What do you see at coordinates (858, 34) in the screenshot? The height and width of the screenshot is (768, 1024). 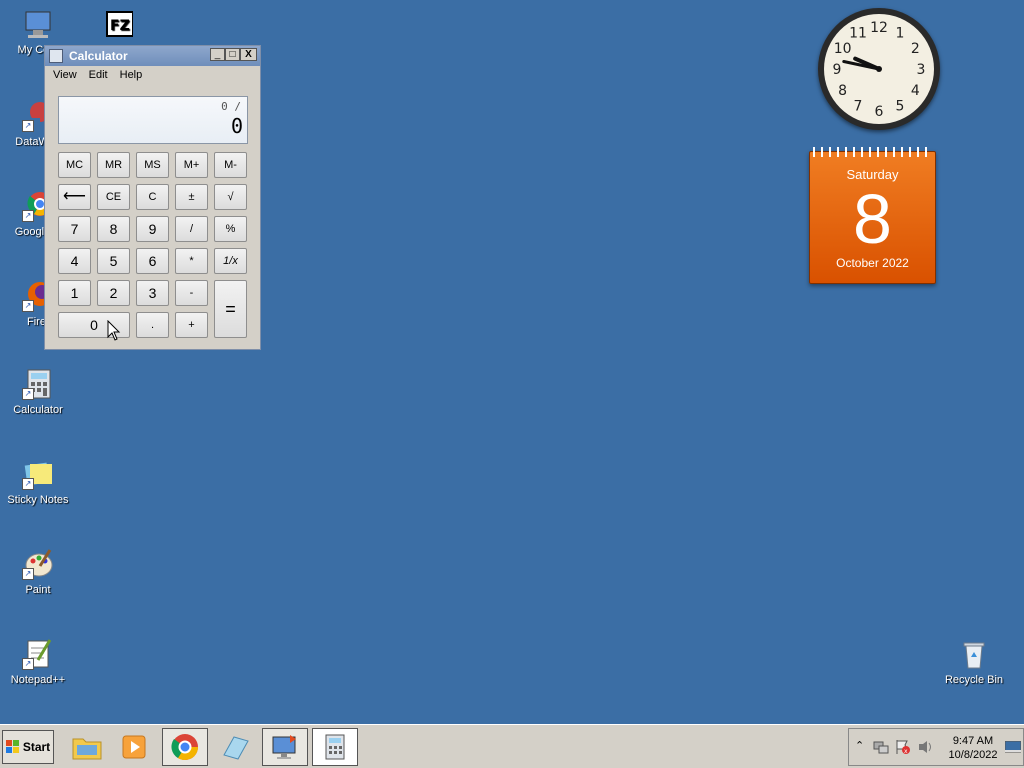 I see `clock-number: 11` at bounding box center [858, 34].